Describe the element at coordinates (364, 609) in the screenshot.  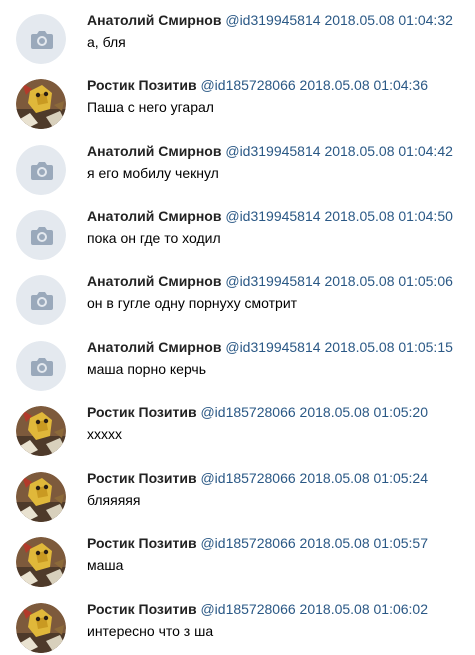
I see `message-timestamp: 2018.05.08 01:06:02` at that location.